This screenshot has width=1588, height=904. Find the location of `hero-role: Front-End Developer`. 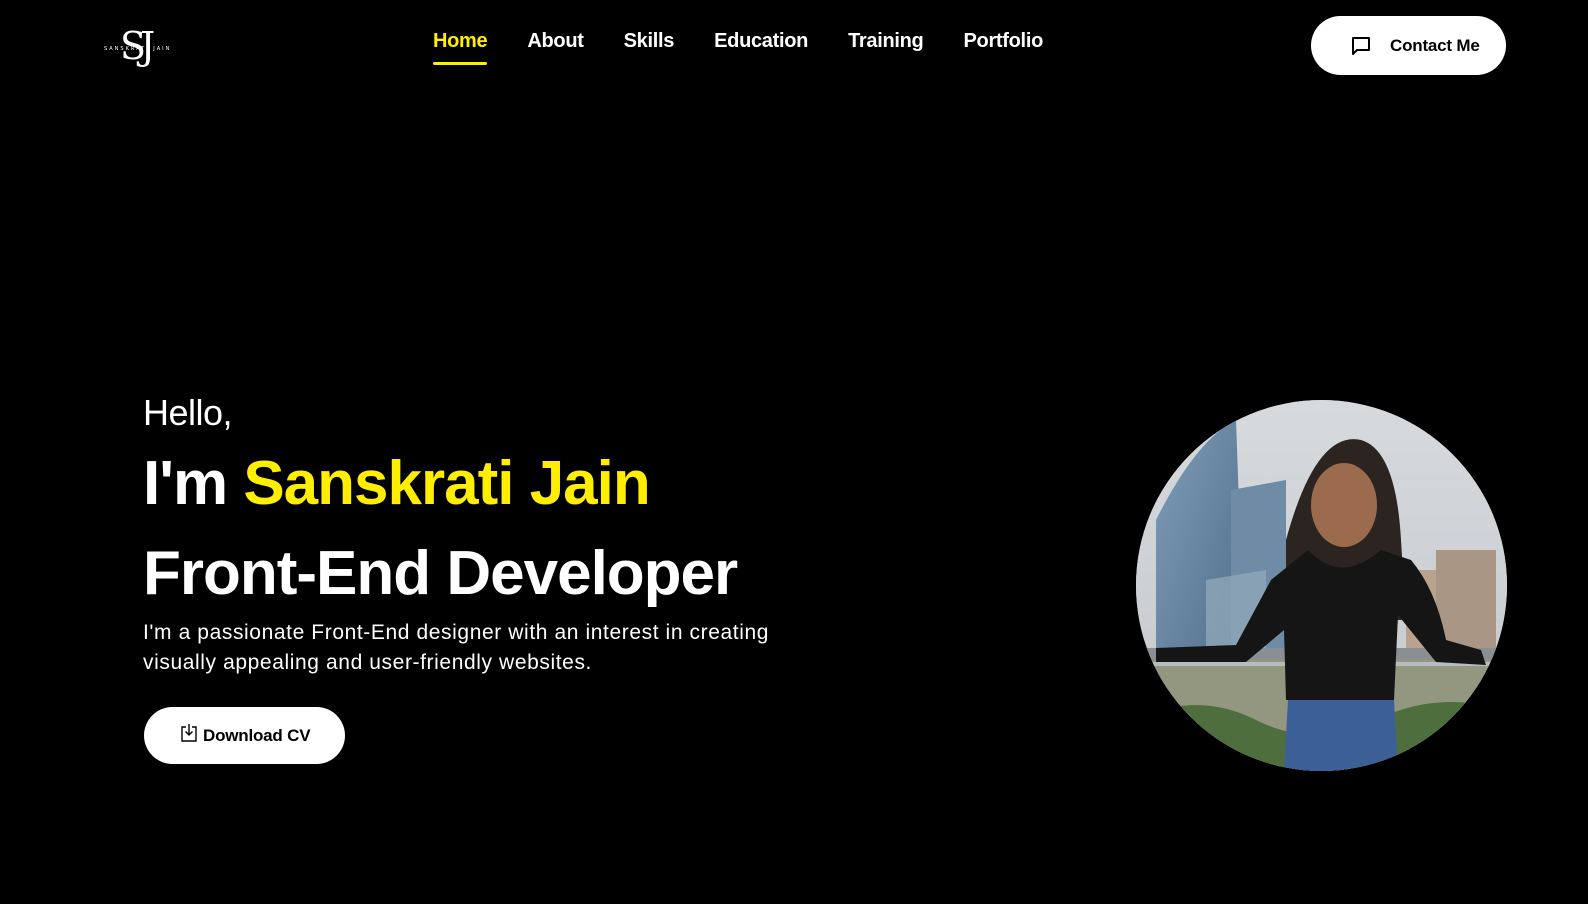

hero-role: Front-End Developer is located at coordinates (440, 573).